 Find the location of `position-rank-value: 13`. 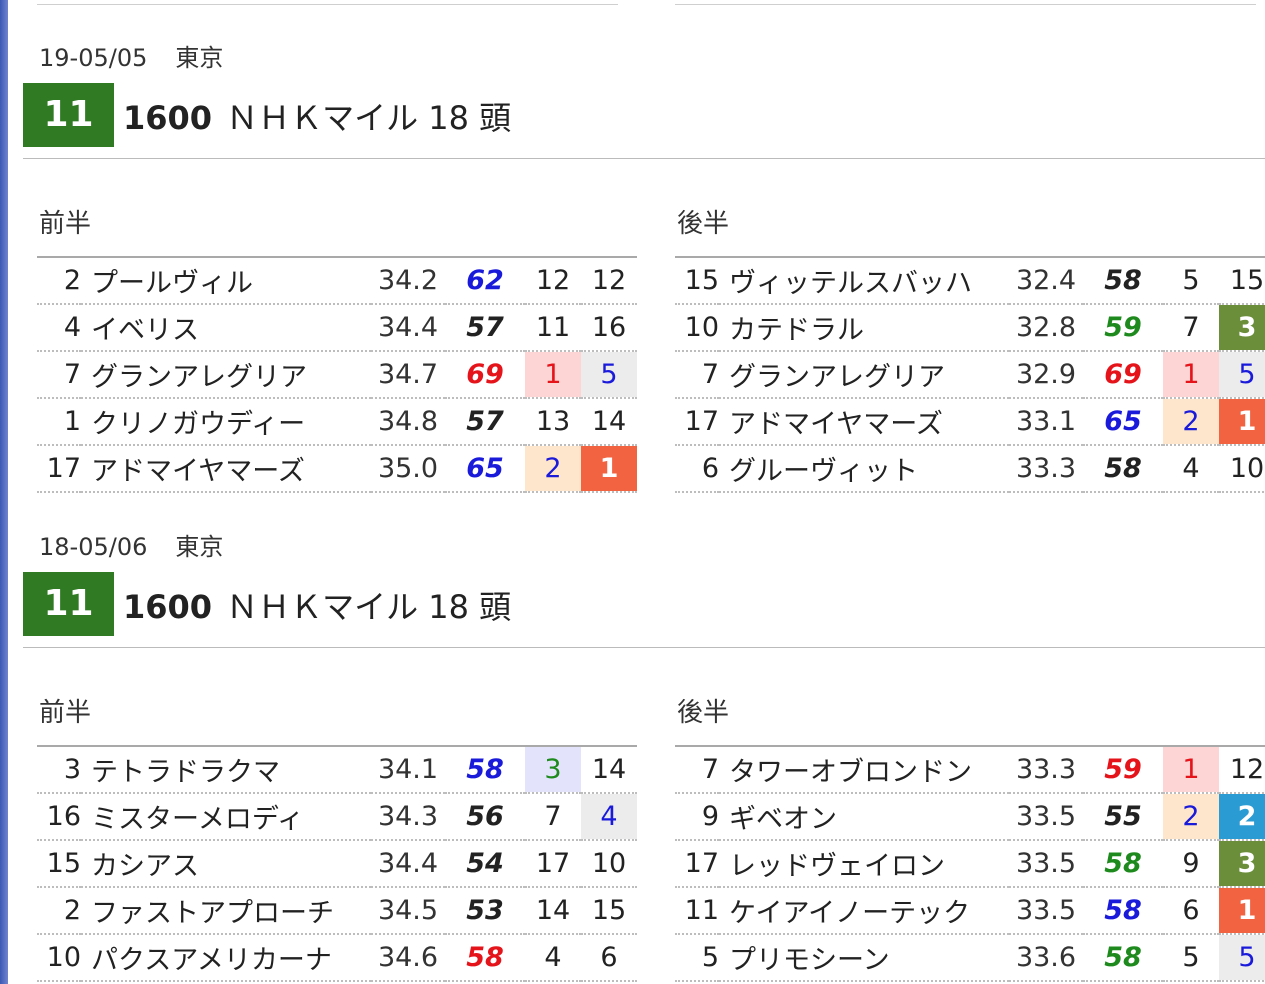

position-rank-value: 13 is located at coordinates (553, 421).